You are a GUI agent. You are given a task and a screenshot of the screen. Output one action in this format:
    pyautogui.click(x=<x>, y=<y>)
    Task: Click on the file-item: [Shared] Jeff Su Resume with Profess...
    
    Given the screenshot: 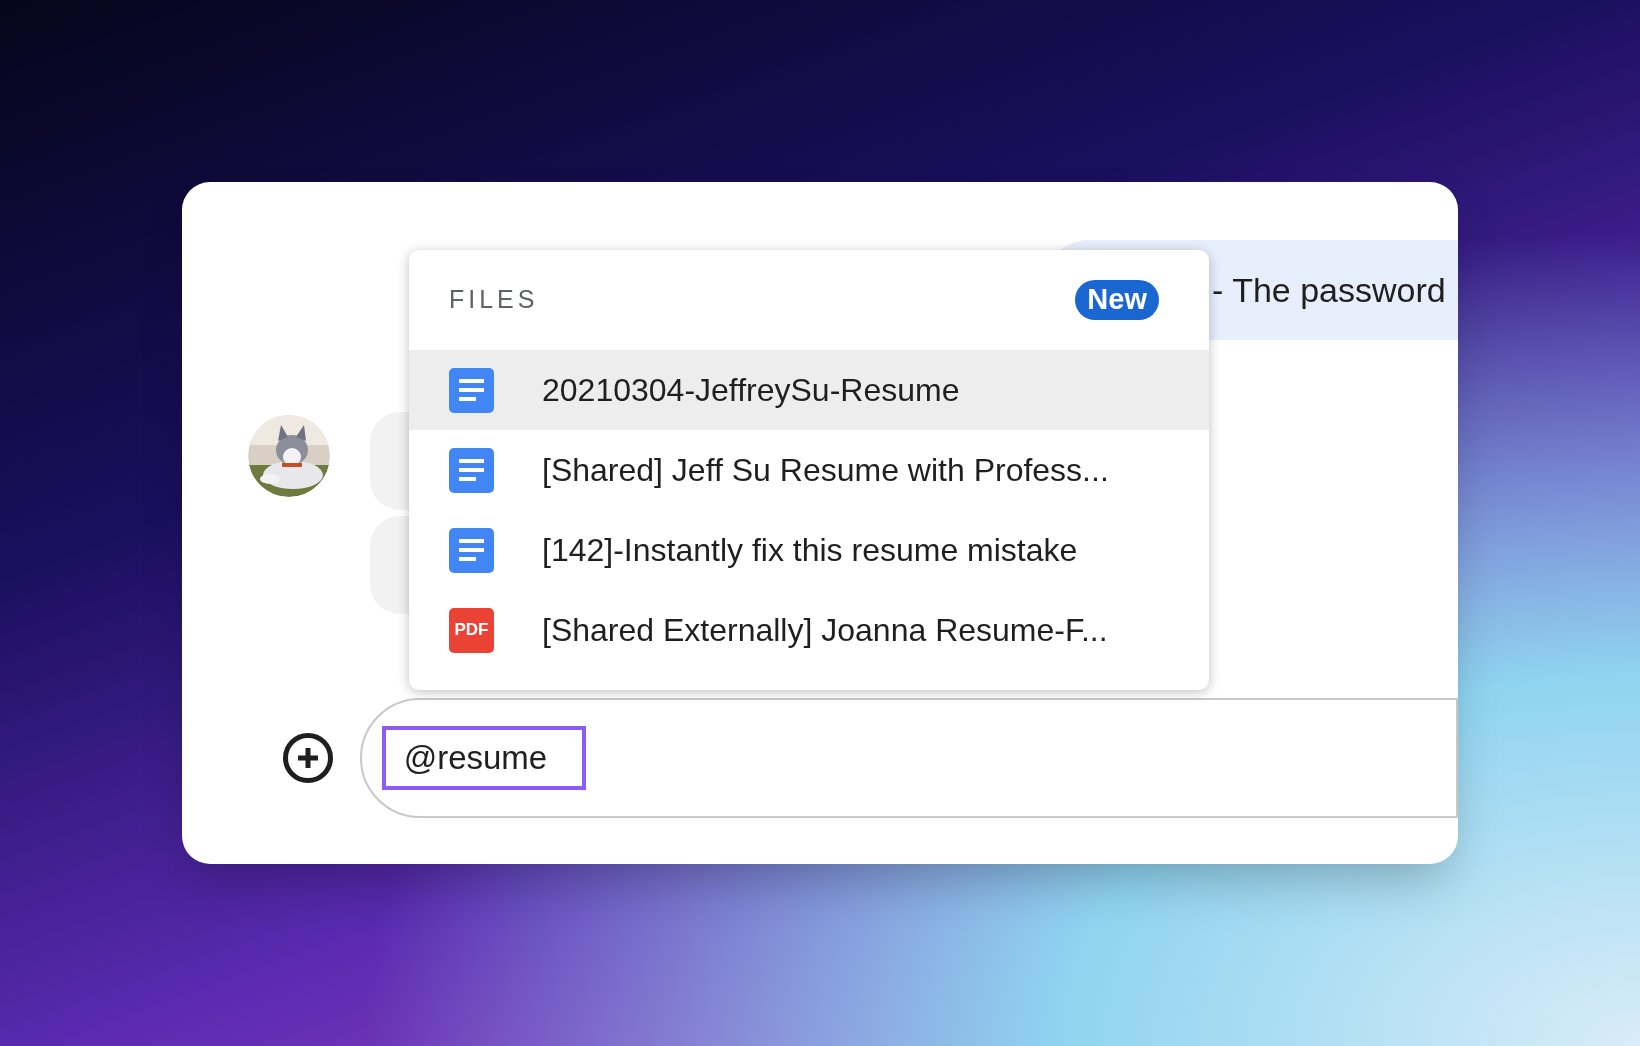 What is the action you would take?
    pyautogui.click(x=809, y=470)
    